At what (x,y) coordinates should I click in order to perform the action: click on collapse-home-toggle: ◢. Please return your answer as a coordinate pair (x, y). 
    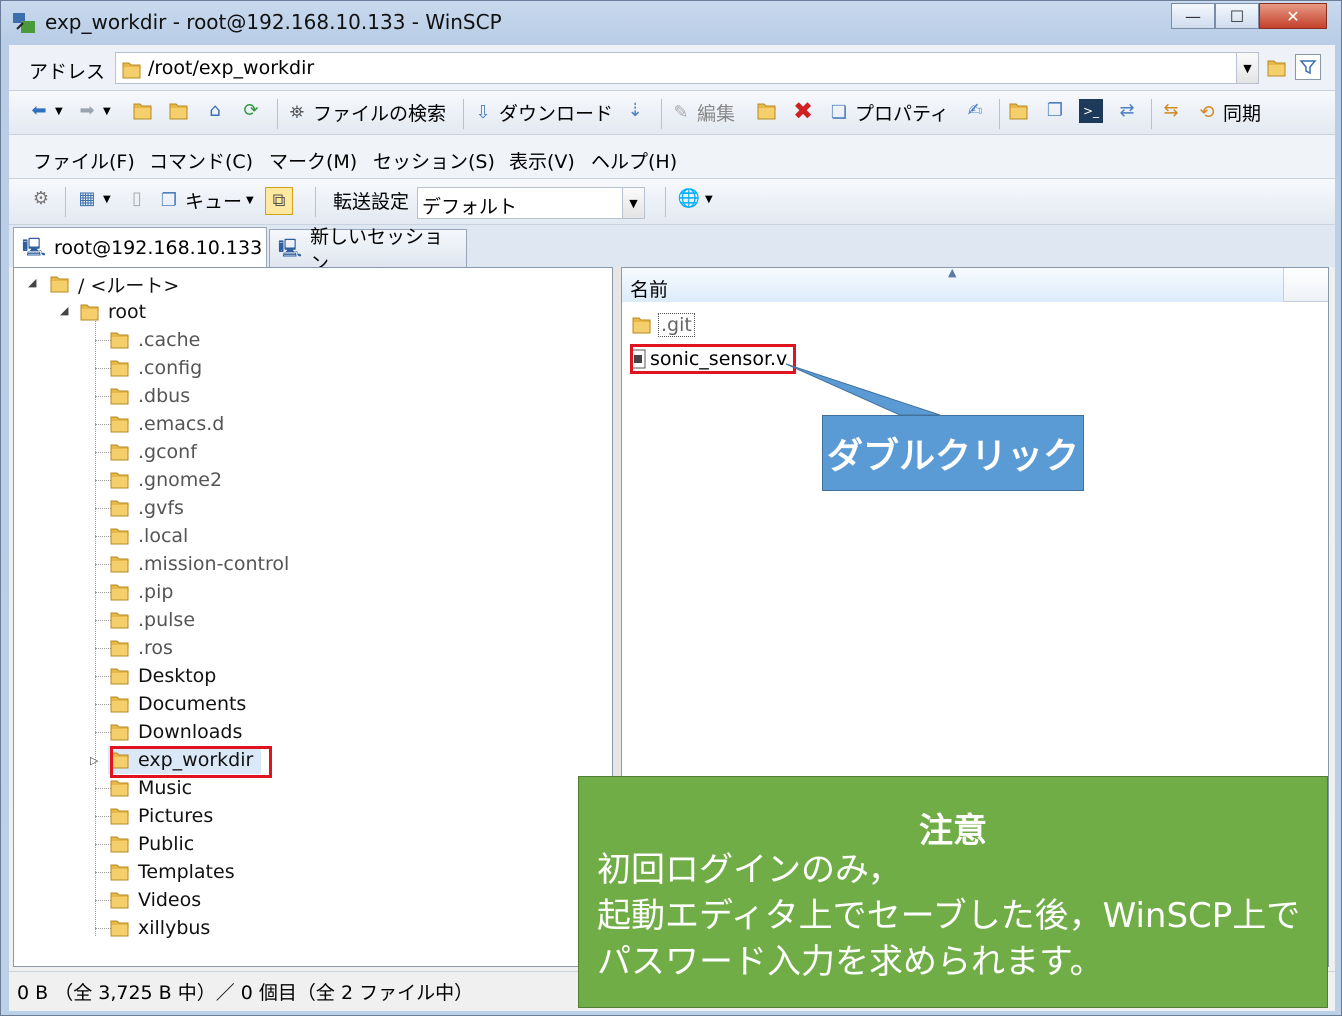
    Looking at the image, I should click on (64, 310).